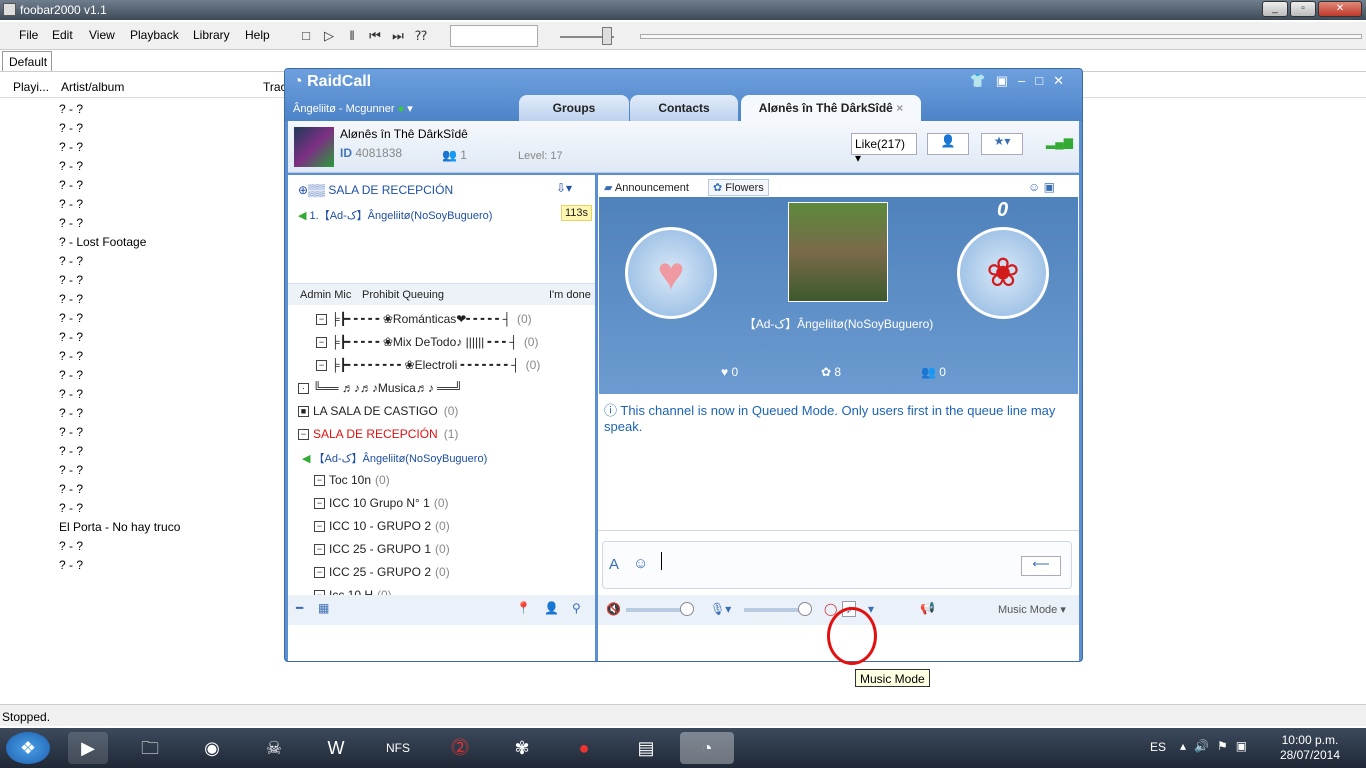  What do you see at coordinates (382, 526) in the screenshot?
I see `subchannel-item: − ICC 10 - GRUPO 2 (0)` at bounding box center [382, 526].